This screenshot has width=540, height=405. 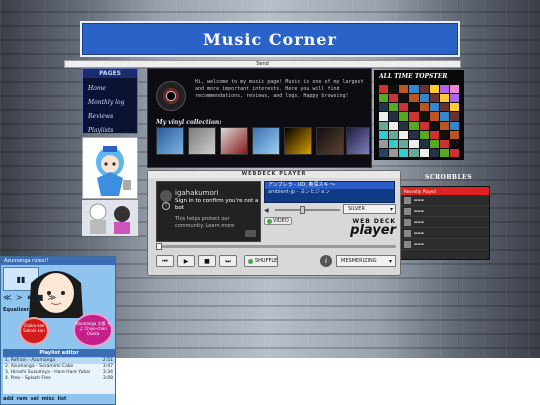 What do you see at coordinates (228, 261) in the screenshot?
I see `next-button: ⏭` at bounding box center [228, 261].